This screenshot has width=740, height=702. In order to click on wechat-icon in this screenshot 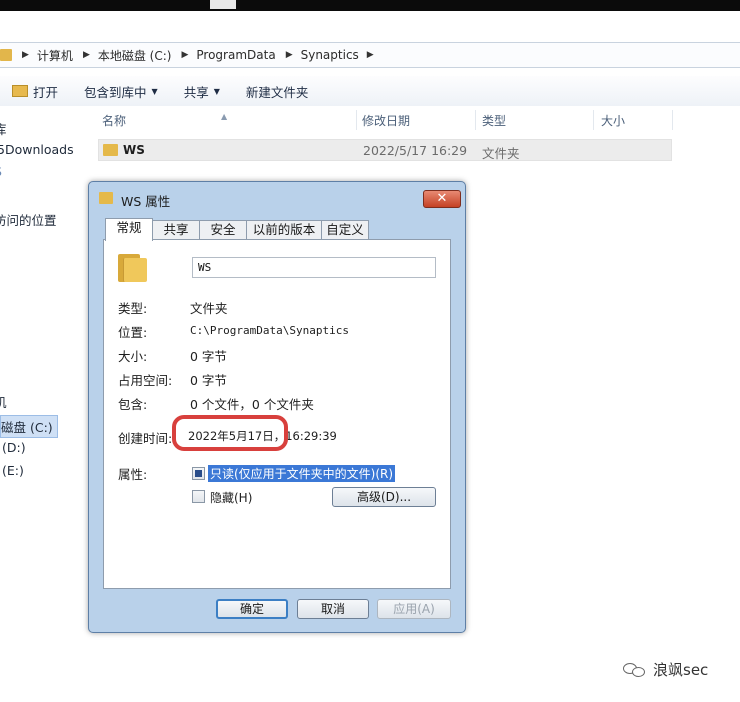, I will do `click(635, 670)`.